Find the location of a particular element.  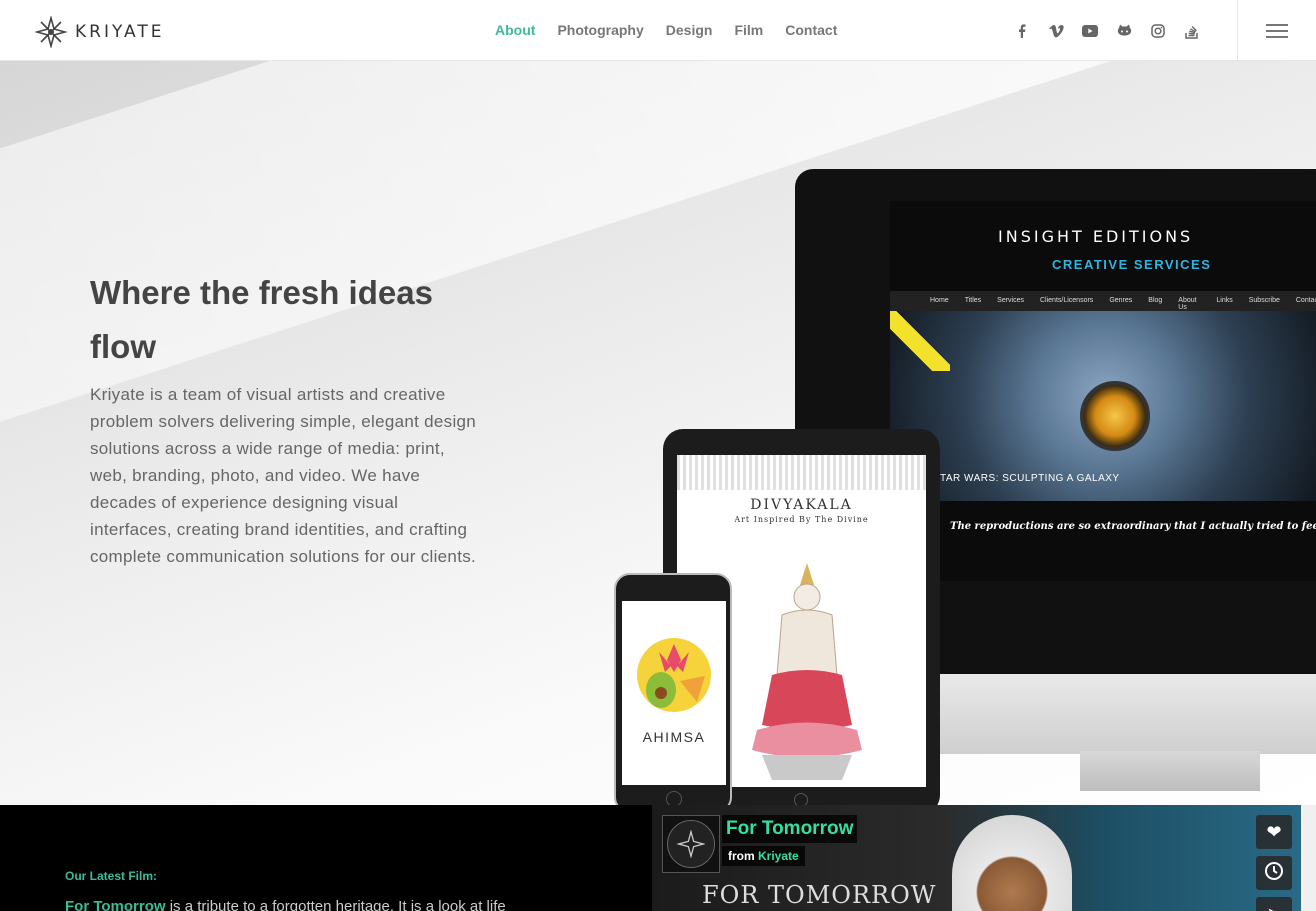

latest-film-label: Our Latest Film: is located at coordinates (111, 876).